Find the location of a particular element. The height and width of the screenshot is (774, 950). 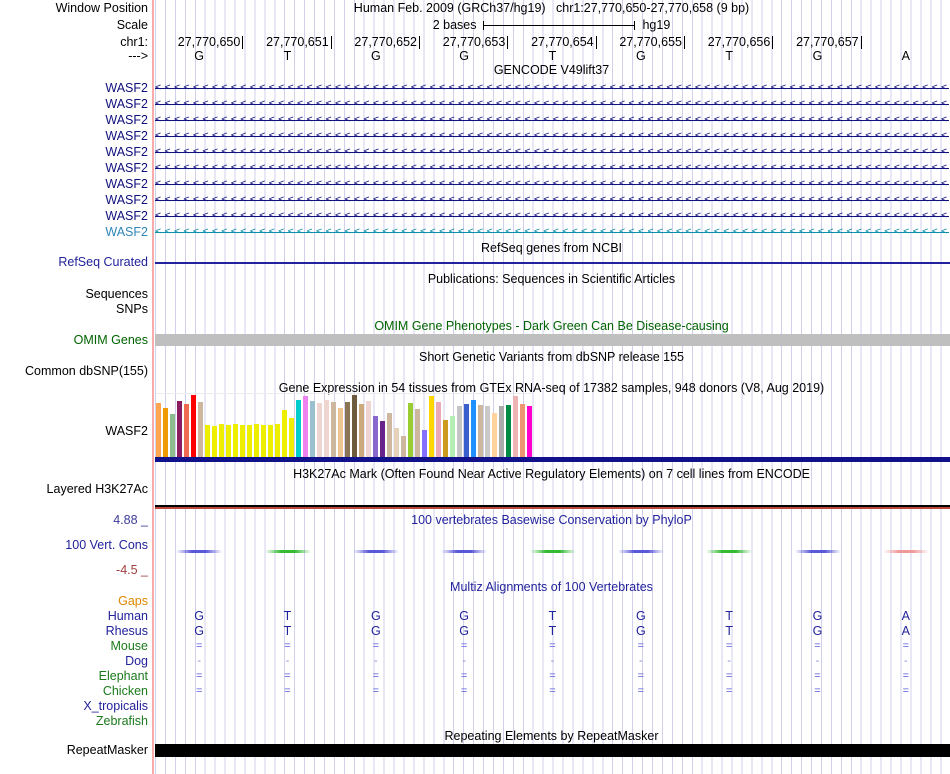

repeatmasker-label-row: RepeatMasker is located at coordinates (475, 750).